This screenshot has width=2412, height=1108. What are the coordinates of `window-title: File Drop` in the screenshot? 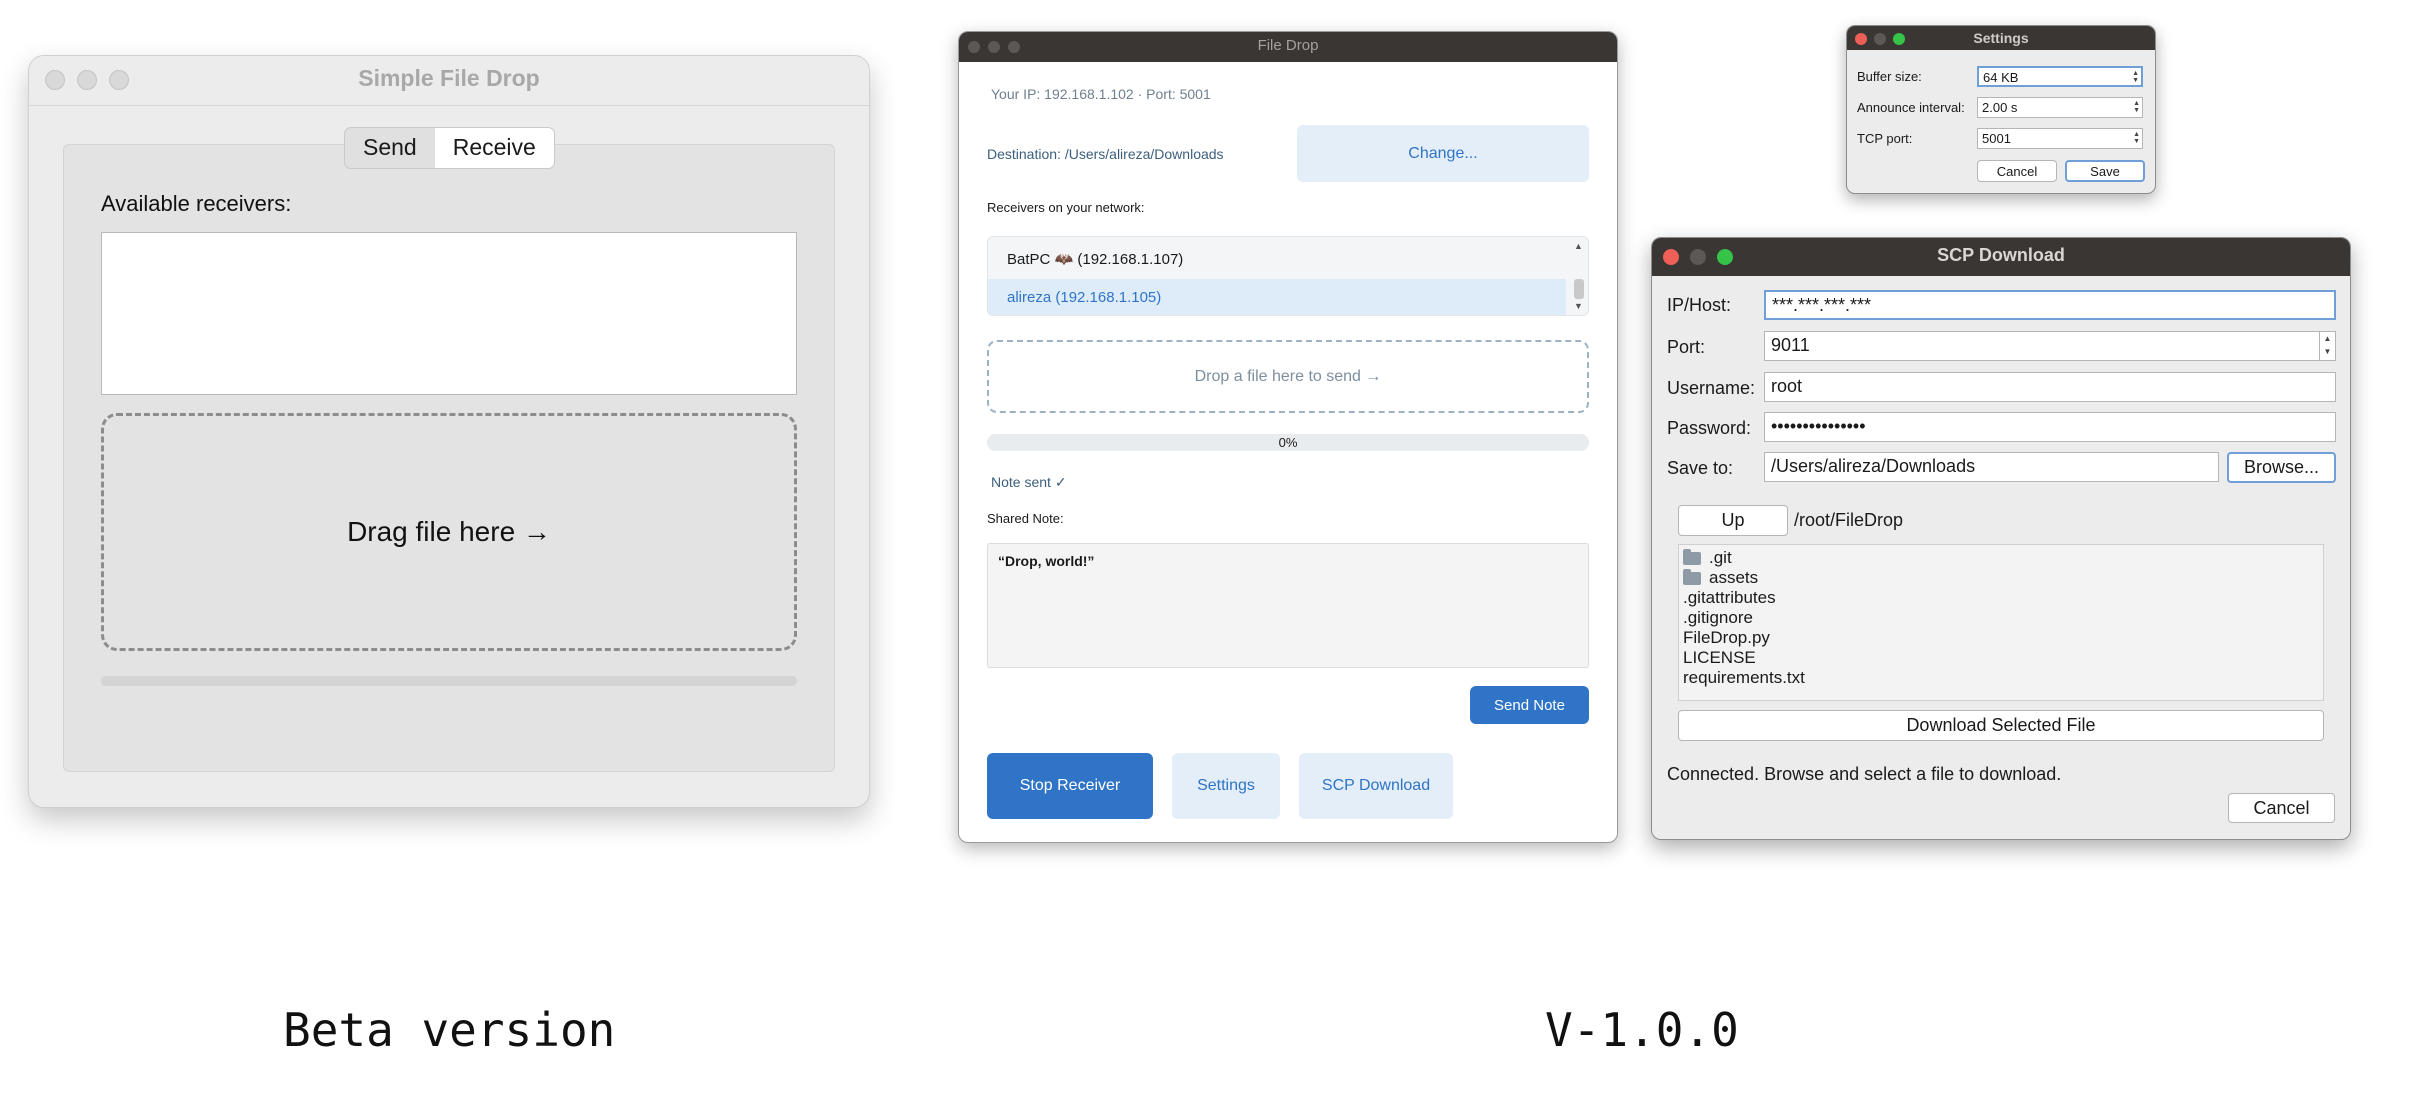 It's located at (1288, 45).